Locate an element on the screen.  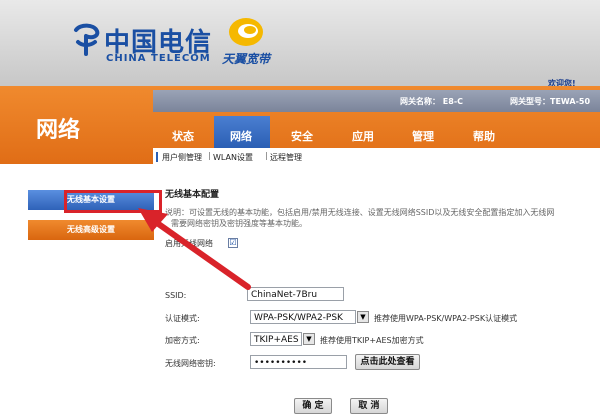
tab-status: 状态 is located at coordinates (183, 136).